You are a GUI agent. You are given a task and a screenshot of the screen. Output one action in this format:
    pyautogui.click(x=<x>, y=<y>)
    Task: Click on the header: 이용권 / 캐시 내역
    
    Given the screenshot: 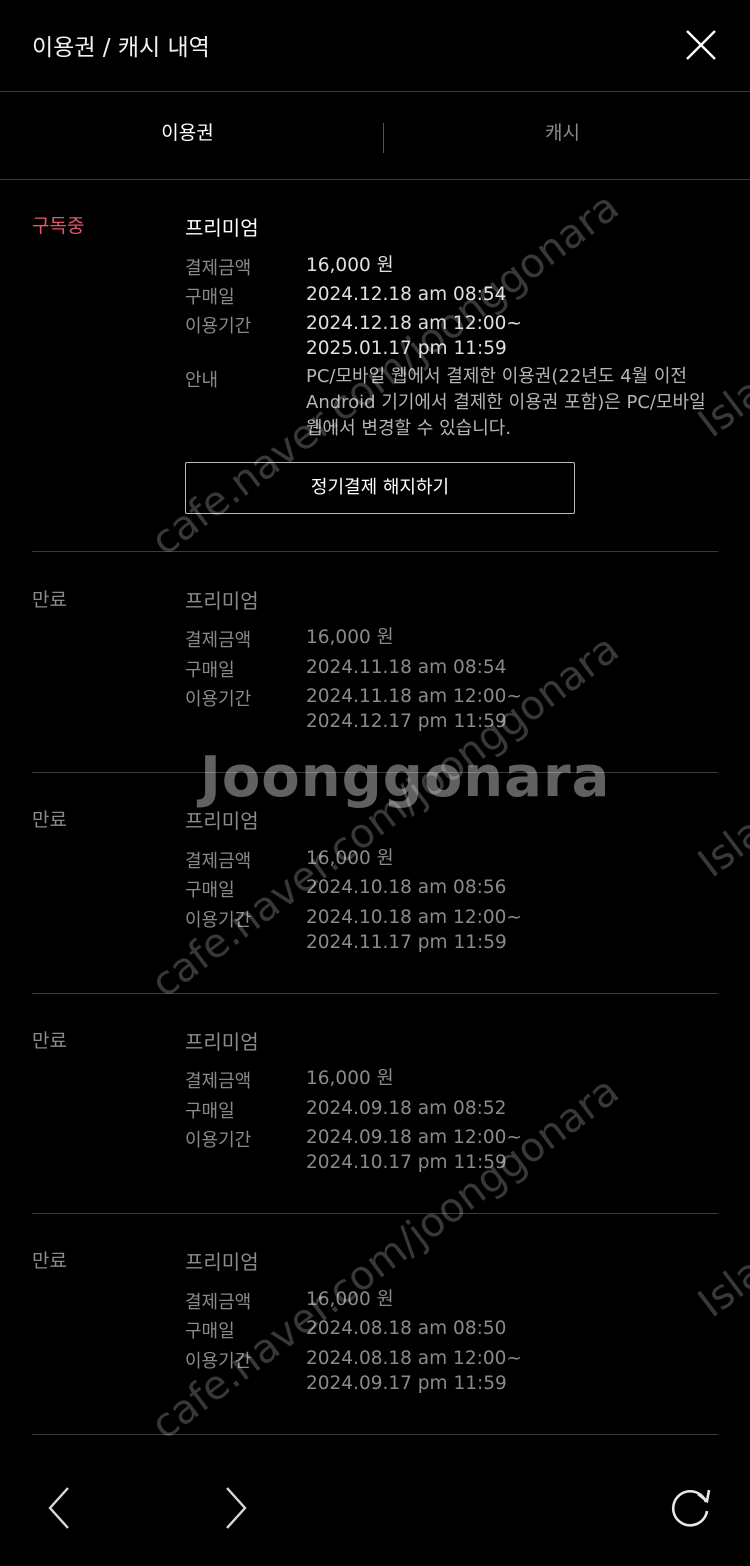 What is the action you would take?
    pyautogui.click(x=375, y=46)
    